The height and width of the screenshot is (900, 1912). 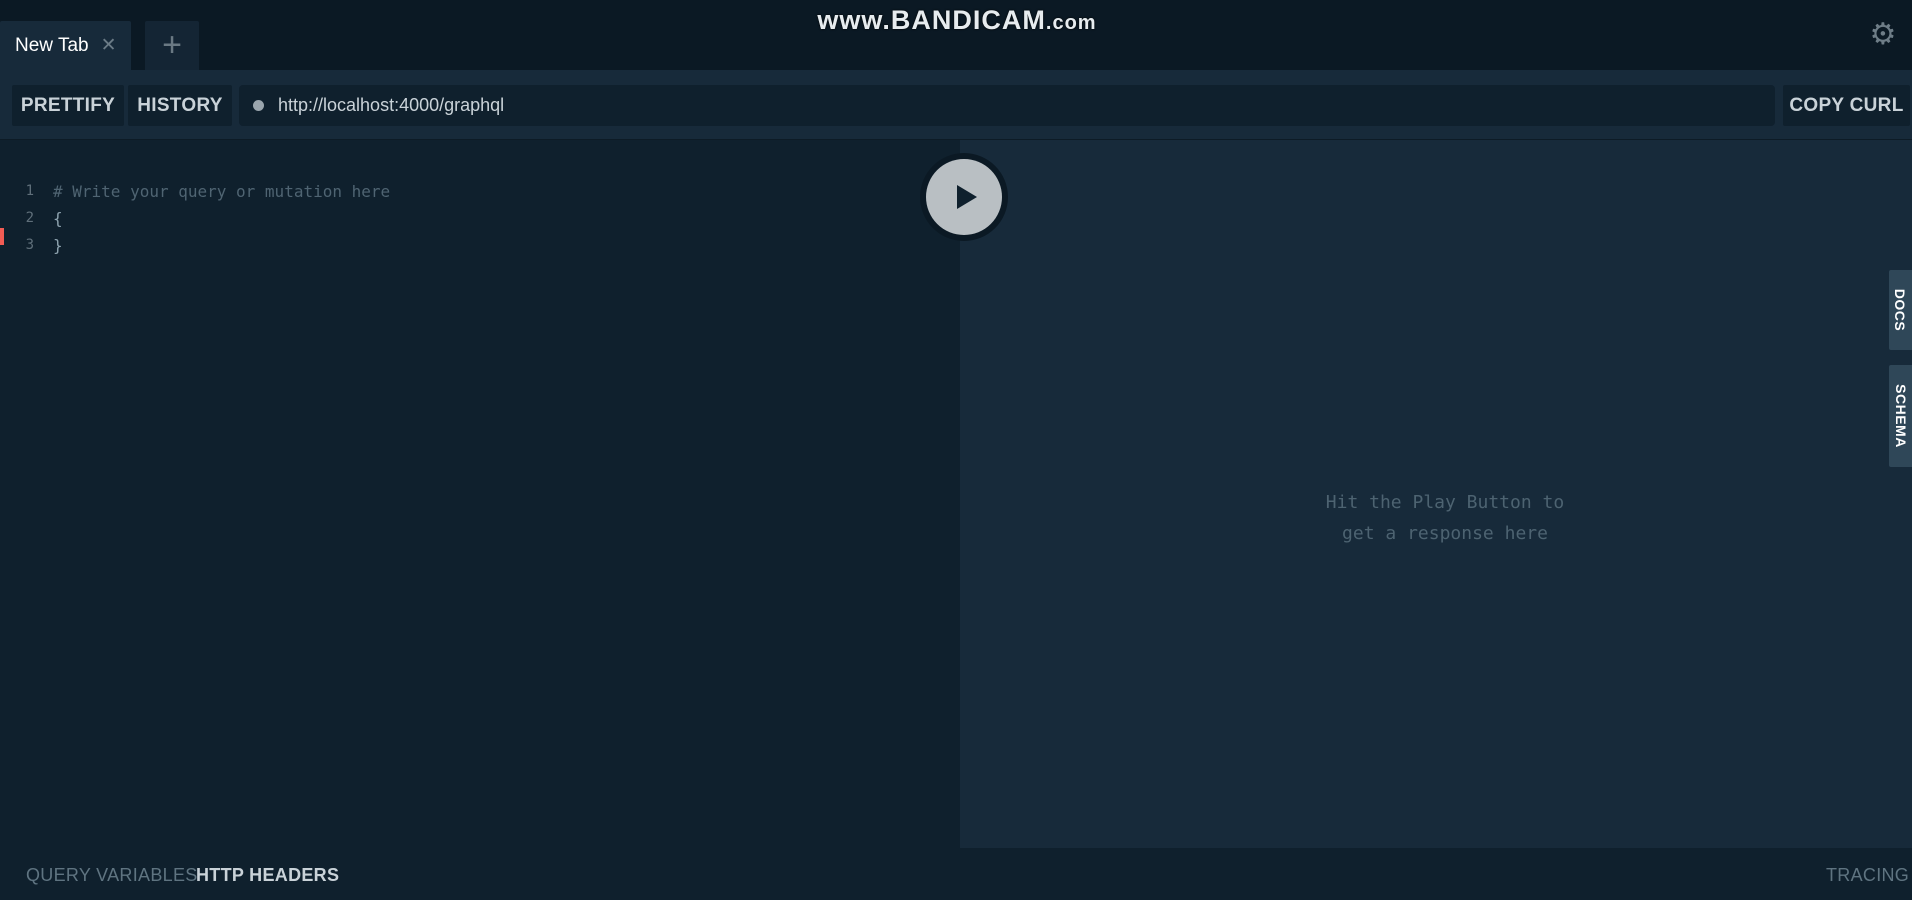 I want to click on line-number: 2, so click(x=29, y=218).